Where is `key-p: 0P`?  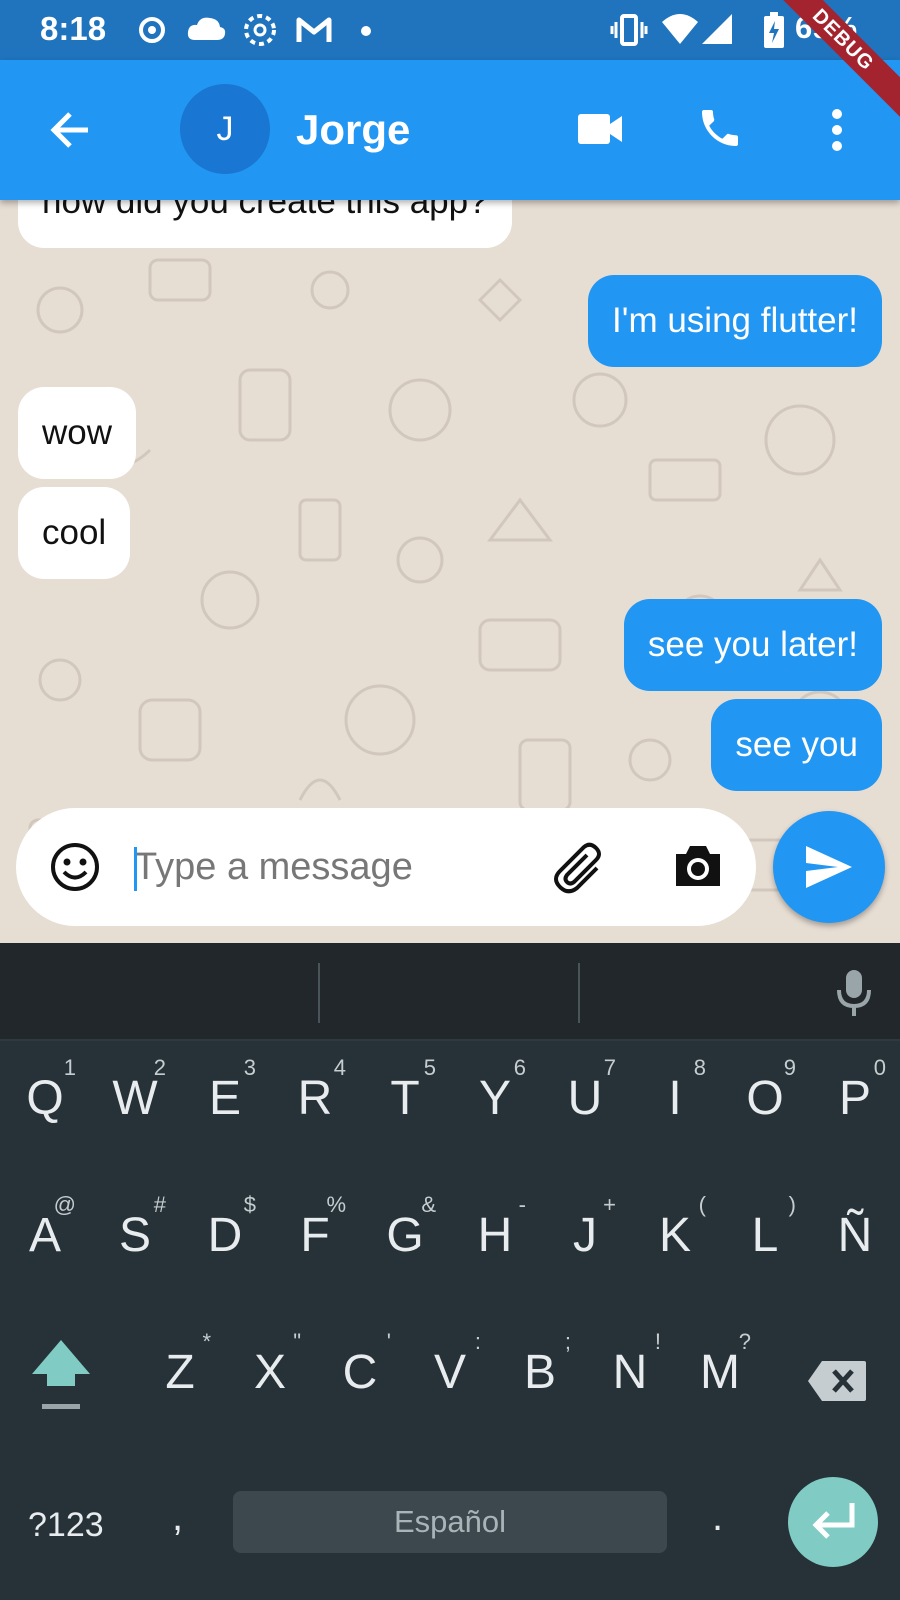
key-p: 0P is located at coordinates (855, 1106).